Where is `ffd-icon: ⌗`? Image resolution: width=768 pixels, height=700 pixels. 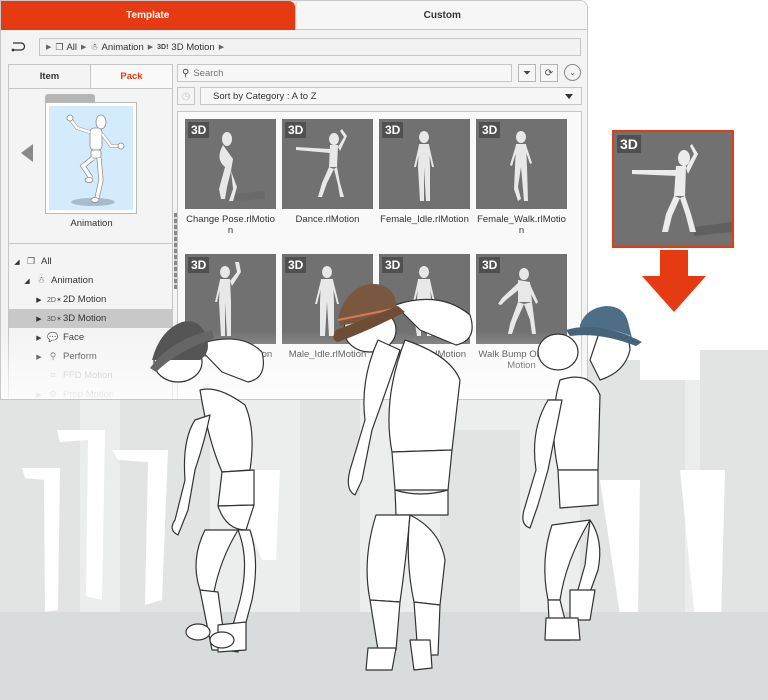
ffd-icon: ⌗ is located at coordinates (53, 375).